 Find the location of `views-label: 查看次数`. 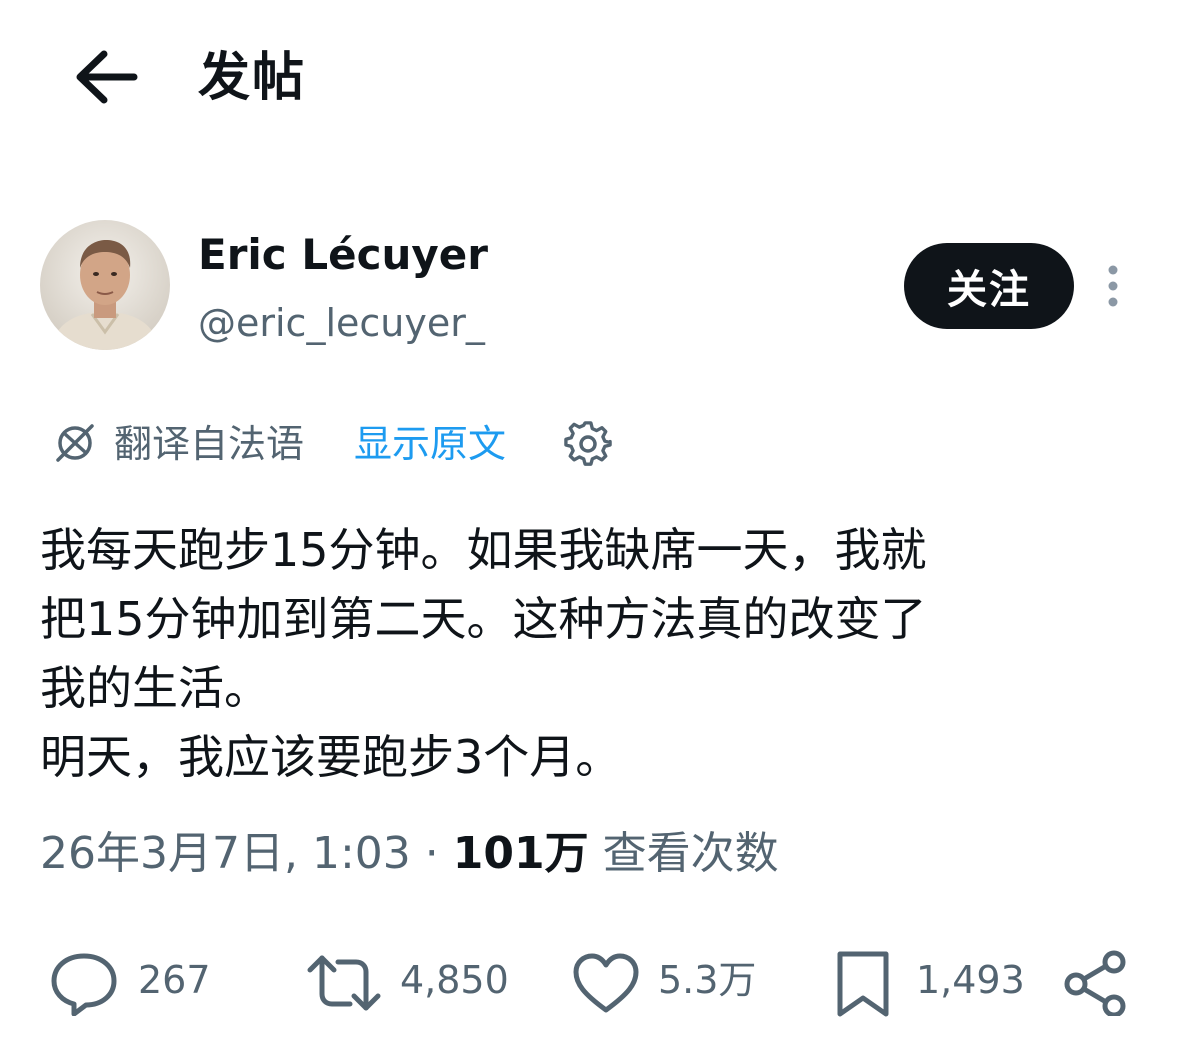

views-label: 查看次数 is located at coordinates (690, 853).